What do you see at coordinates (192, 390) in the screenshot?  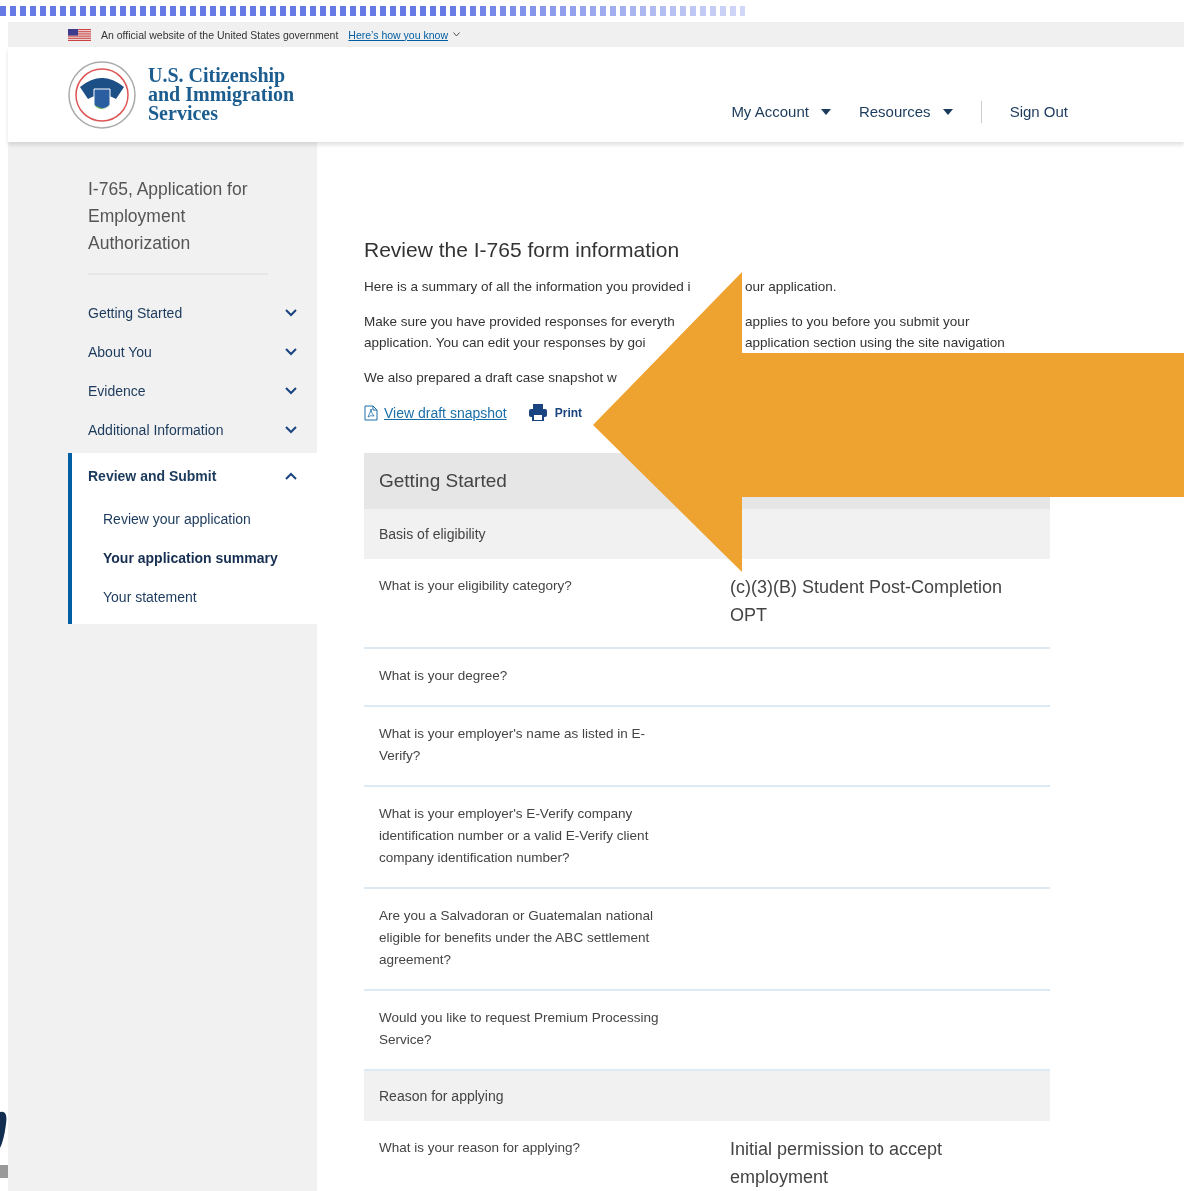 I see `section-toggle: Evidence` at bounding box center [192, 390].